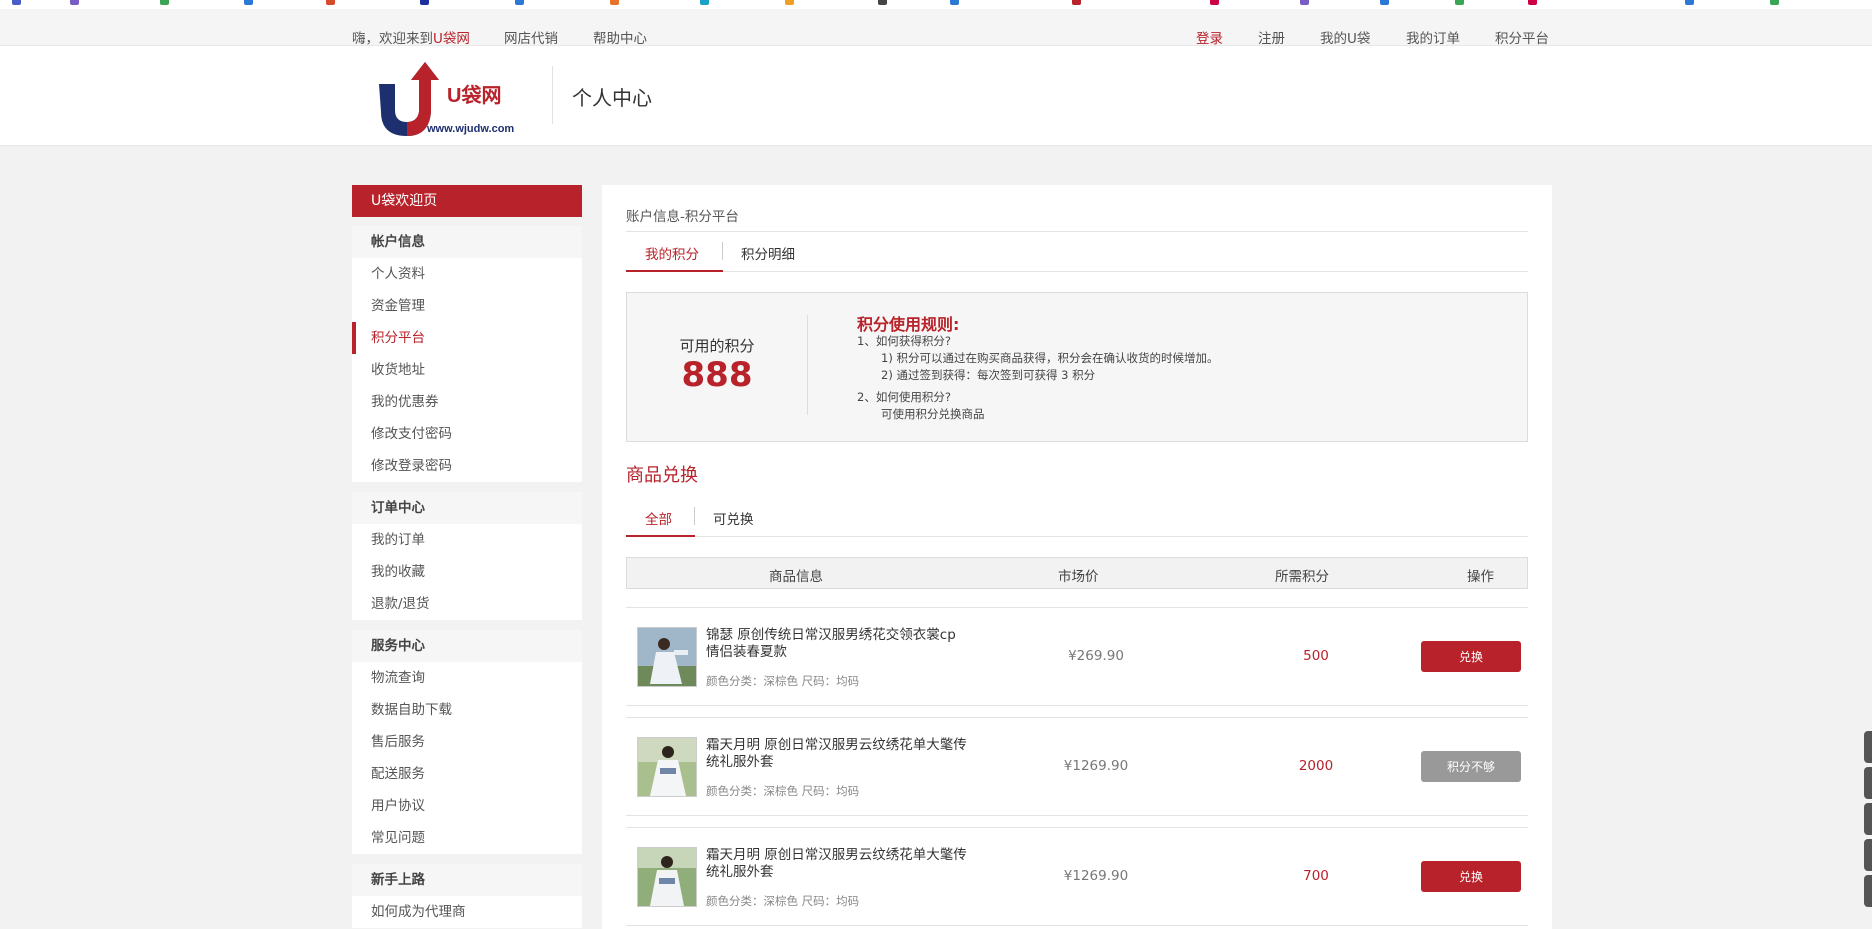  I want to click on rule-line: 可使用积分兑换商品, so click(933, 414).